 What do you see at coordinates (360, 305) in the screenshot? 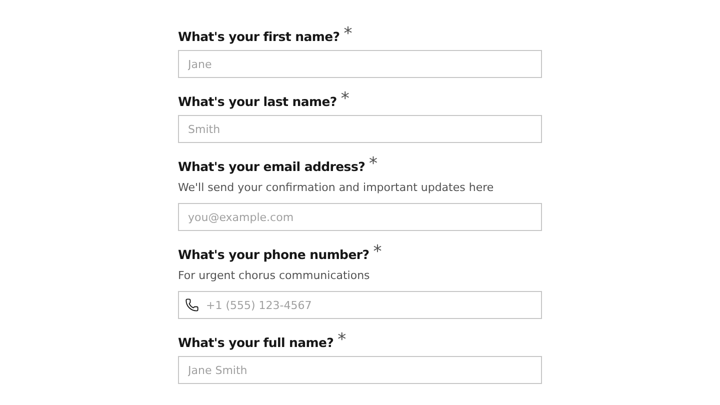
I see `phone-field: +1 (555) 123-4567` at bounding box center [360, 305].